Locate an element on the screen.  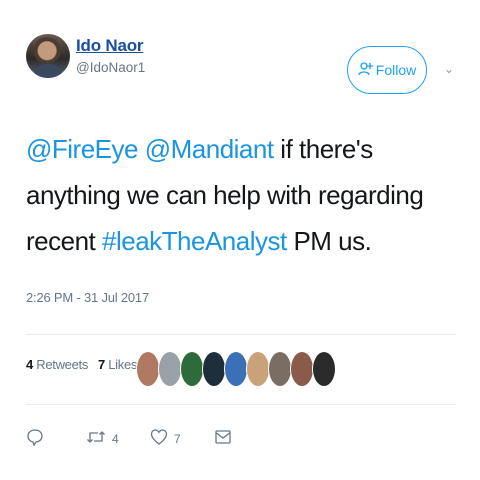
tweet-text-segment: PM us. is located at coordinates (329, 241).